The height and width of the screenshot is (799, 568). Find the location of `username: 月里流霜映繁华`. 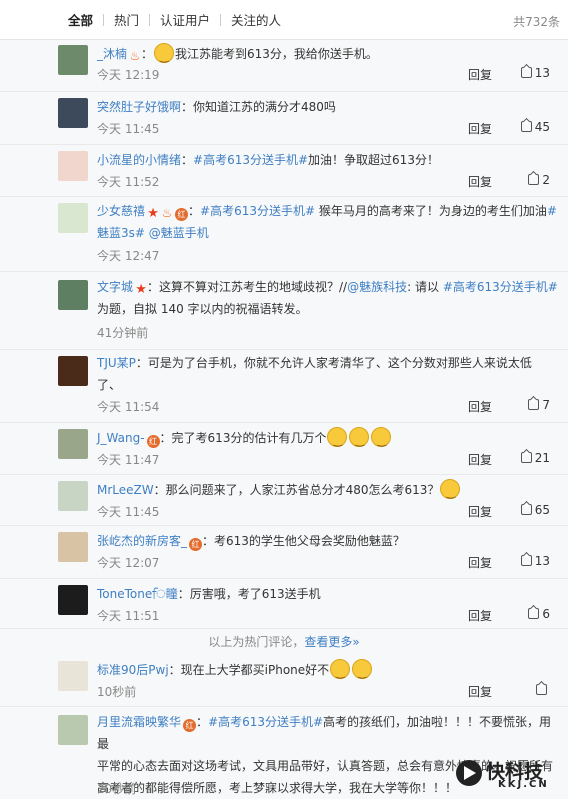

username: 月里流霜映繁华 is located at coordinates (139, 722).